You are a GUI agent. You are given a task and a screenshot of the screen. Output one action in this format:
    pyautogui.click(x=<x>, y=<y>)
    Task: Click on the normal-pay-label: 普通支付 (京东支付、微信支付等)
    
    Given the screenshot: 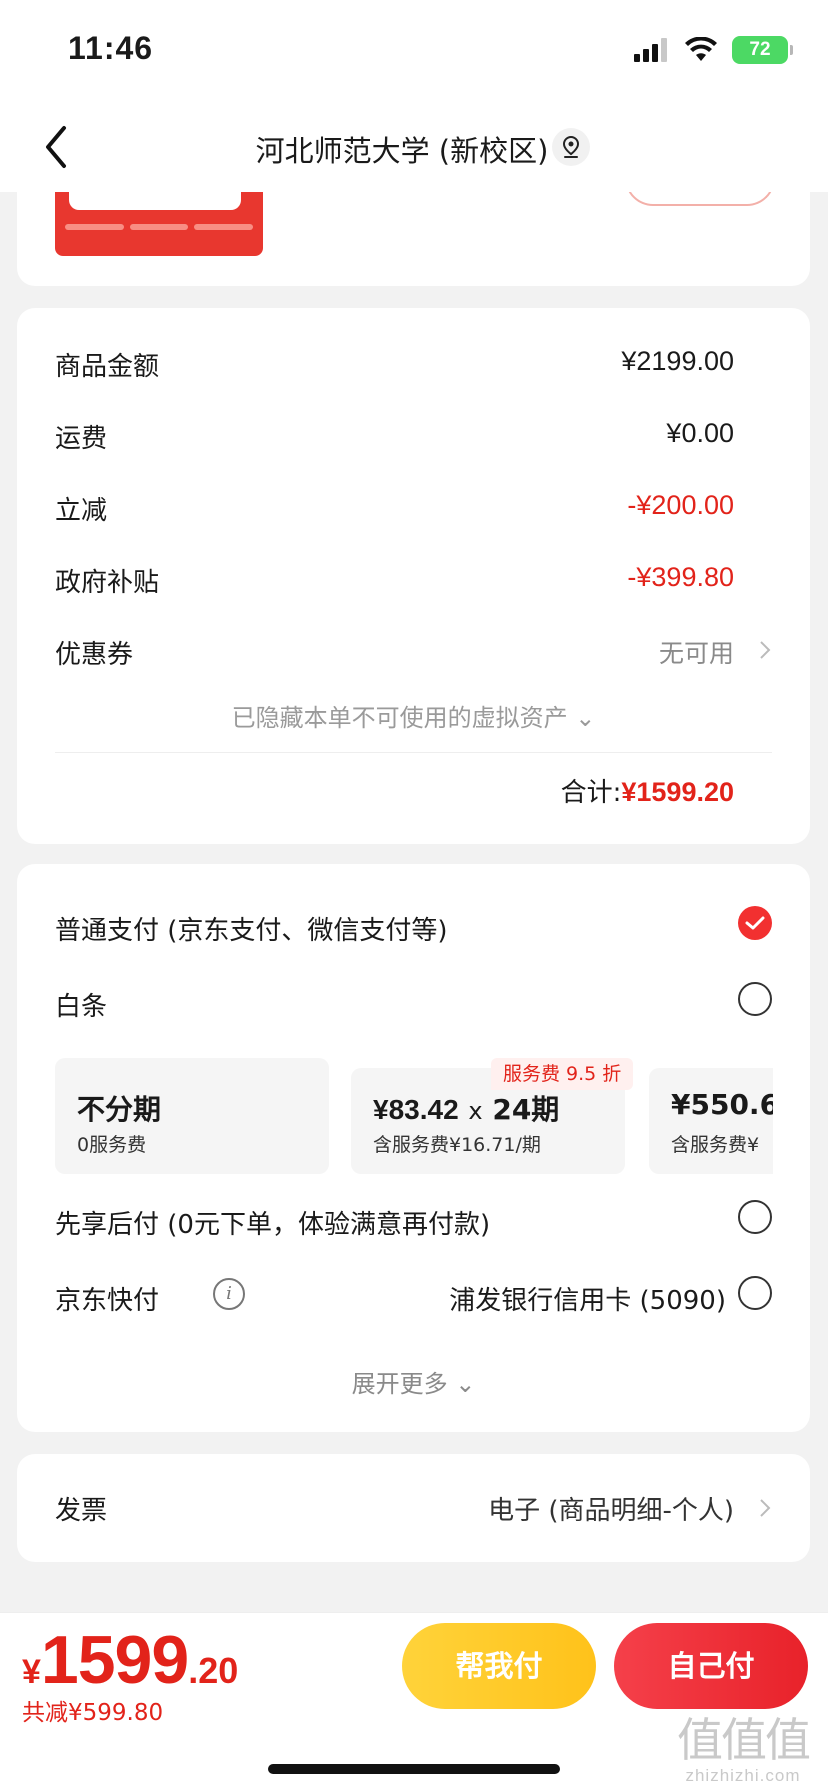 What is the action you would take?
    pyautogui.click(x=251, y=931)
    